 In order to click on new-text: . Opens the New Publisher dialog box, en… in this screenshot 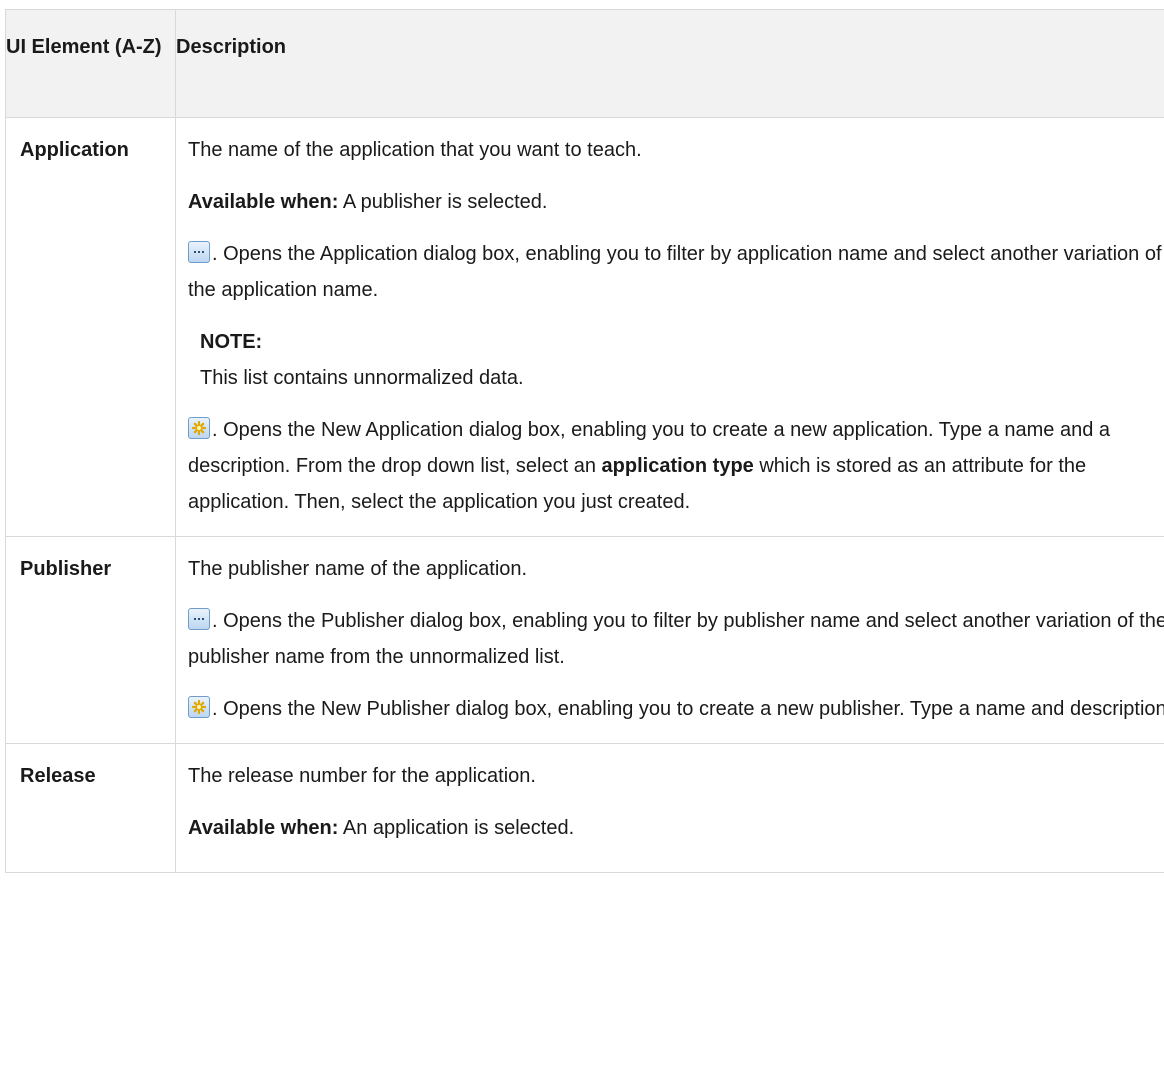, I will do `click(688, 709)`.